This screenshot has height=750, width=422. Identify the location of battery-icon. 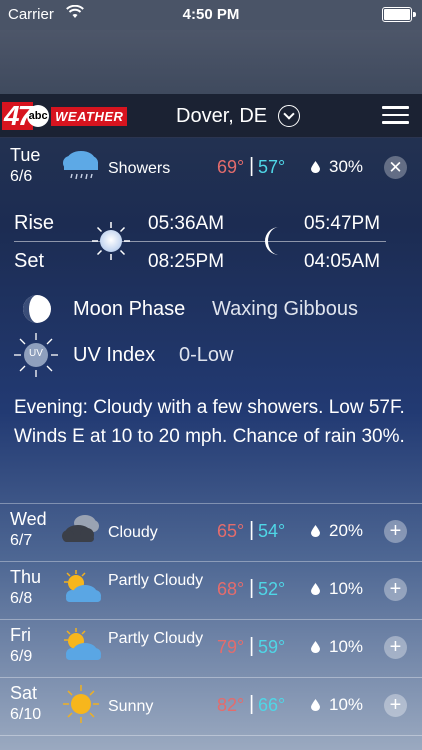
(399, 14).